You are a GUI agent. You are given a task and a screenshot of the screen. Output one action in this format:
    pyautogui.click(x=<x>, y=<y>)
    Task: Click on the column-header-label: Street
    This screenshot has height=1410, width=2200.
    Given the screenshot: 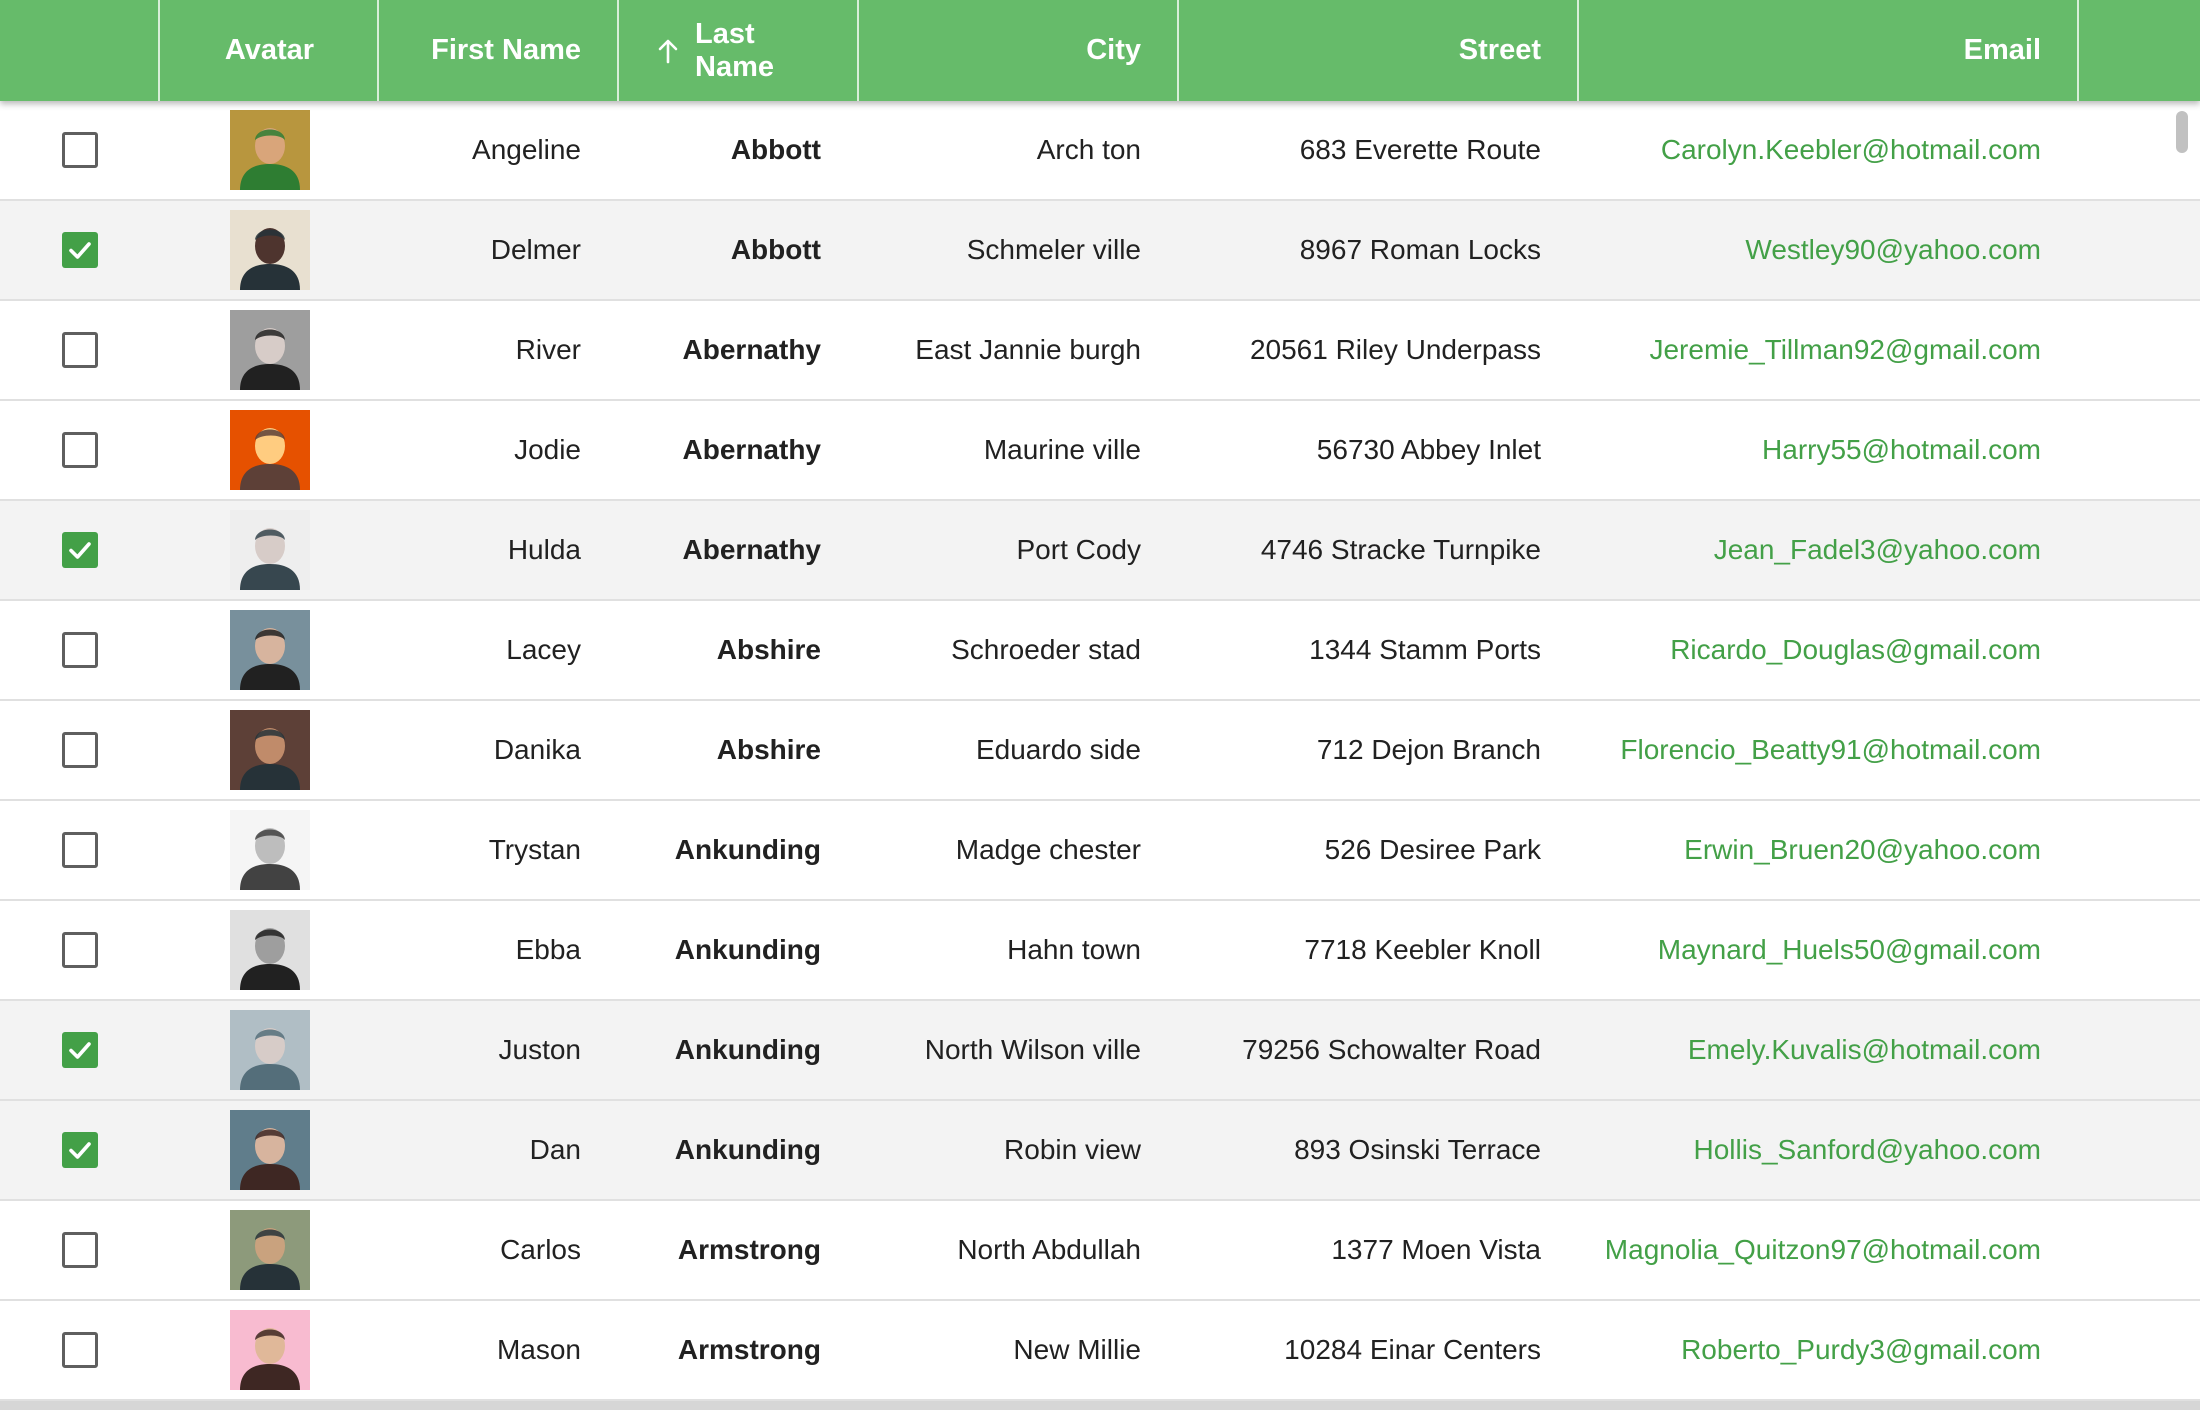 What is the action you would take?
    pyautogui.click(x=1499, y=50)
    